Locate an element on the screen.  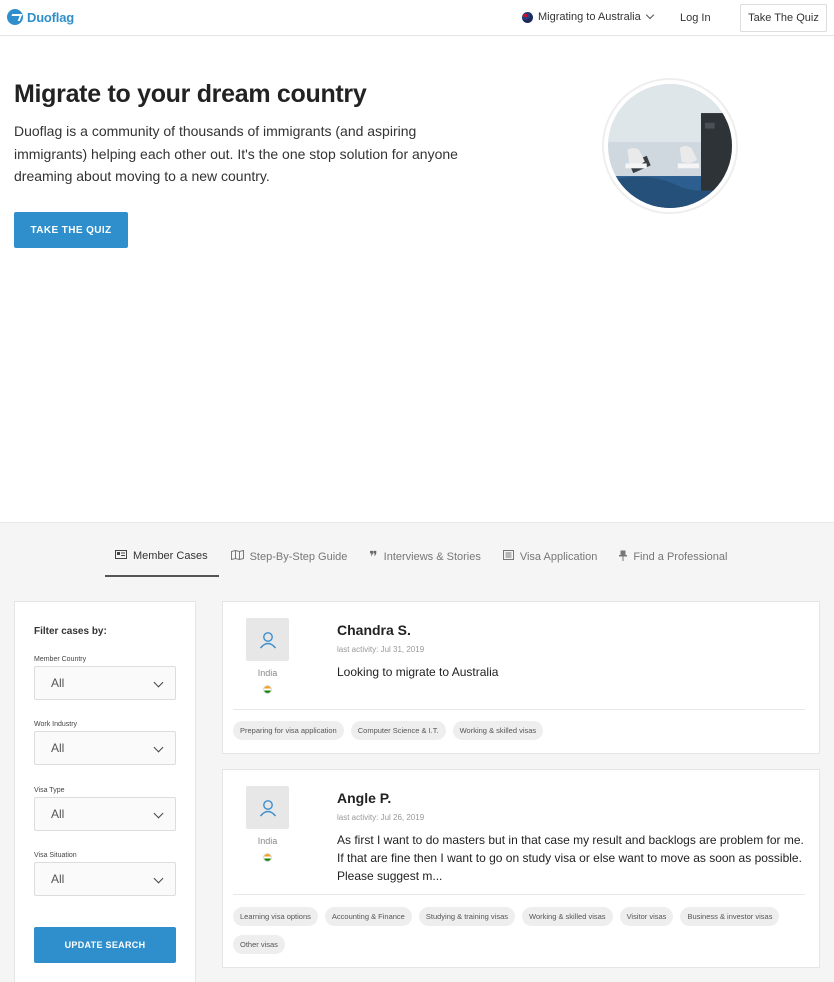
filter-label: Visa Type is located at coordinates (49, 790).